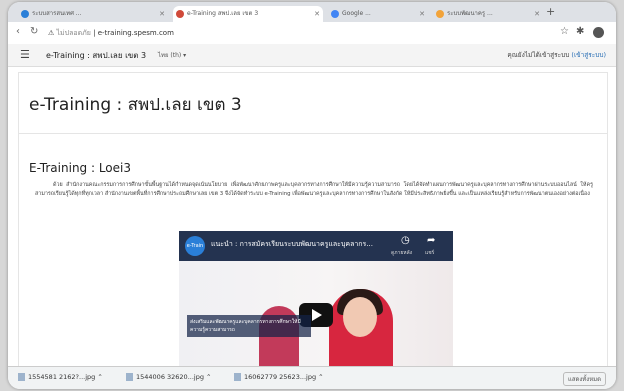  I want to click on login-status: คุณยังไม่ได้เข้าสู่ระบบ (เข้าสู่ระบบ), so click(556, 55).